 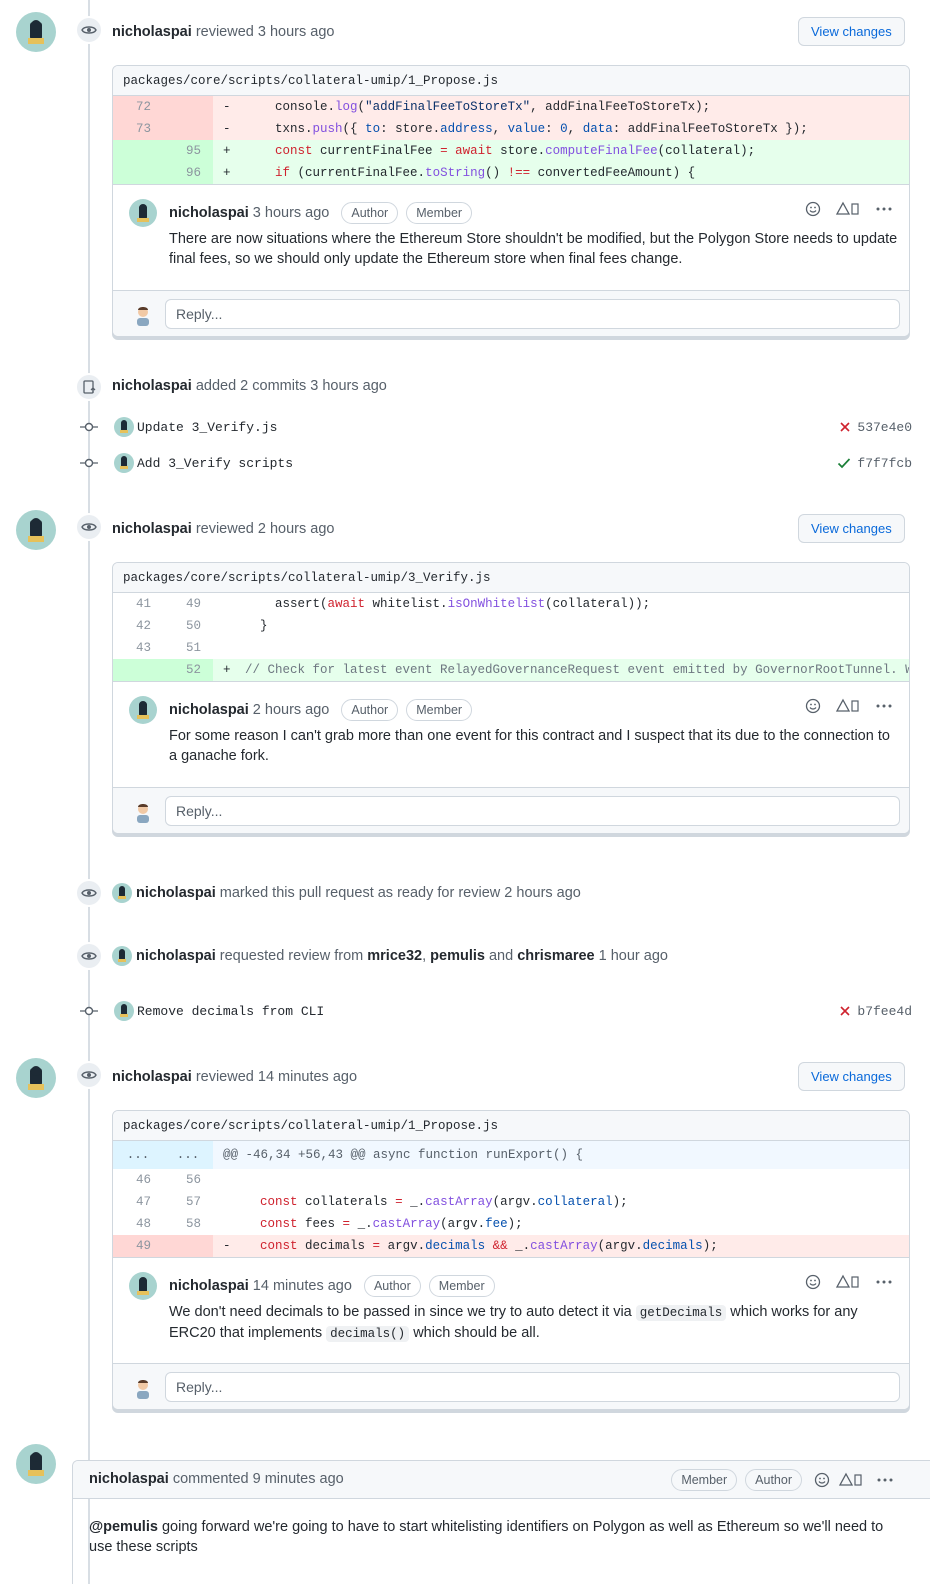 I want to click on new-line-number: 96, so click(x=188, y=173).